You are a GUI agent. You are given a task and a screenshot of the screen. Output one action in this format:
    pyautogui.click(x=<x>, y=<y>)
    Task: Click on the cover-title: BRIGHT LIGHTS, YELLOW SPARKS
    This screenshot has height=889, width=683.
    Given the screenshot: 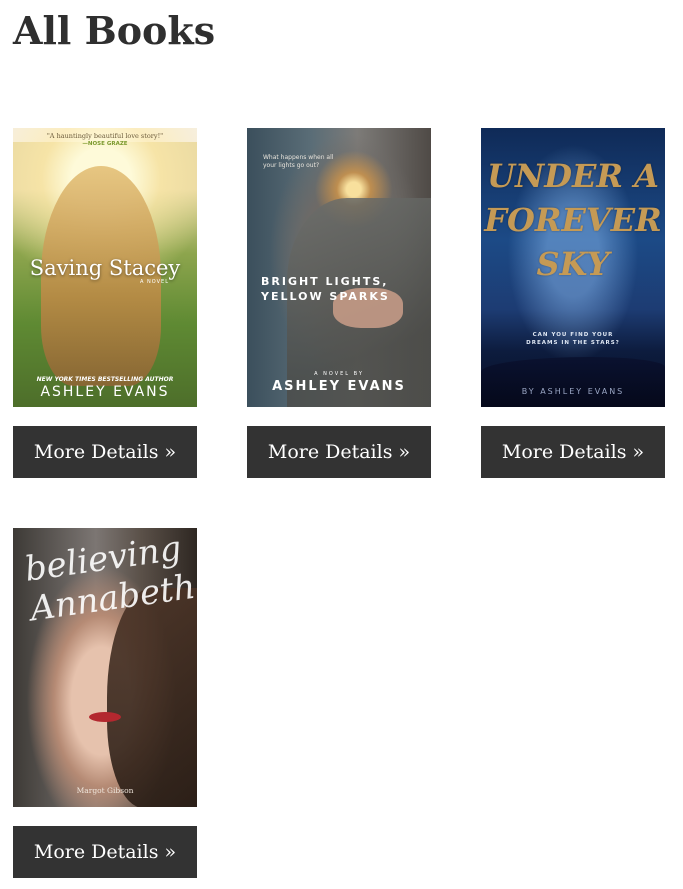 What is the action you would take?
    pyautogui.click(x=325, y=289)
    